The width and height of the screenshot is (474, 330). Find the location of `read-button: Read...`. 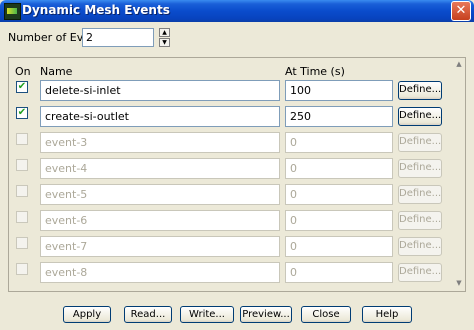

read-button: Read... is located at coordinates (148, 314).